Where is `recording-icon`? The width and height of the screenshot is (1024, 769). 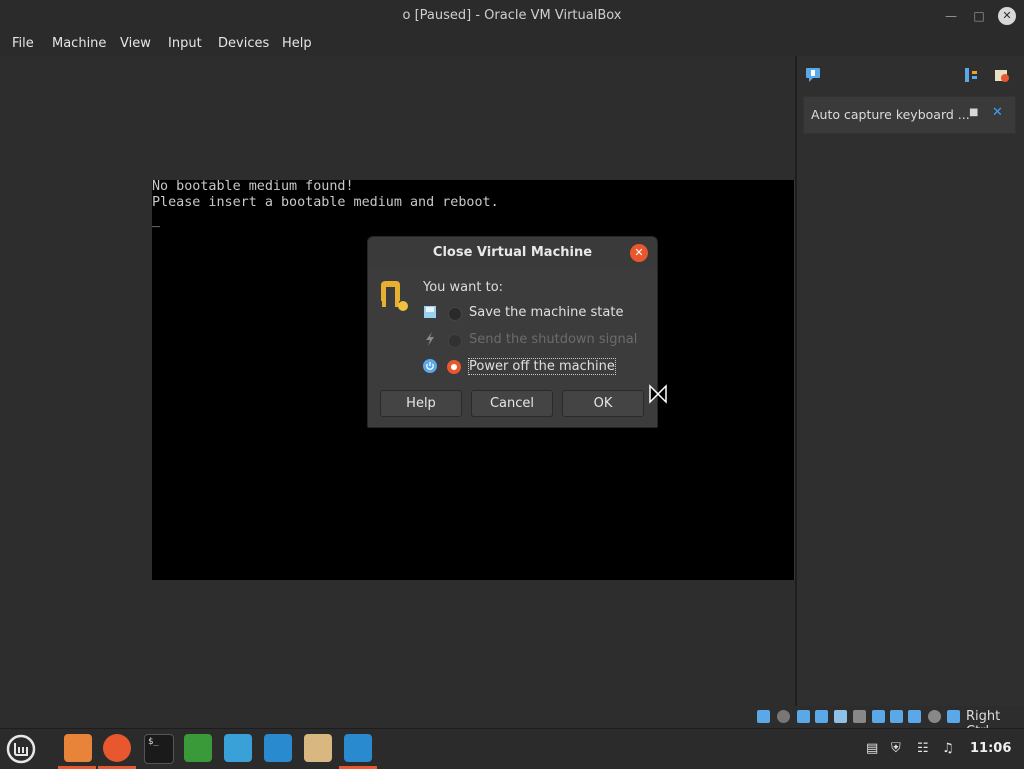 recording-icon is located at coordinates (896, 716).